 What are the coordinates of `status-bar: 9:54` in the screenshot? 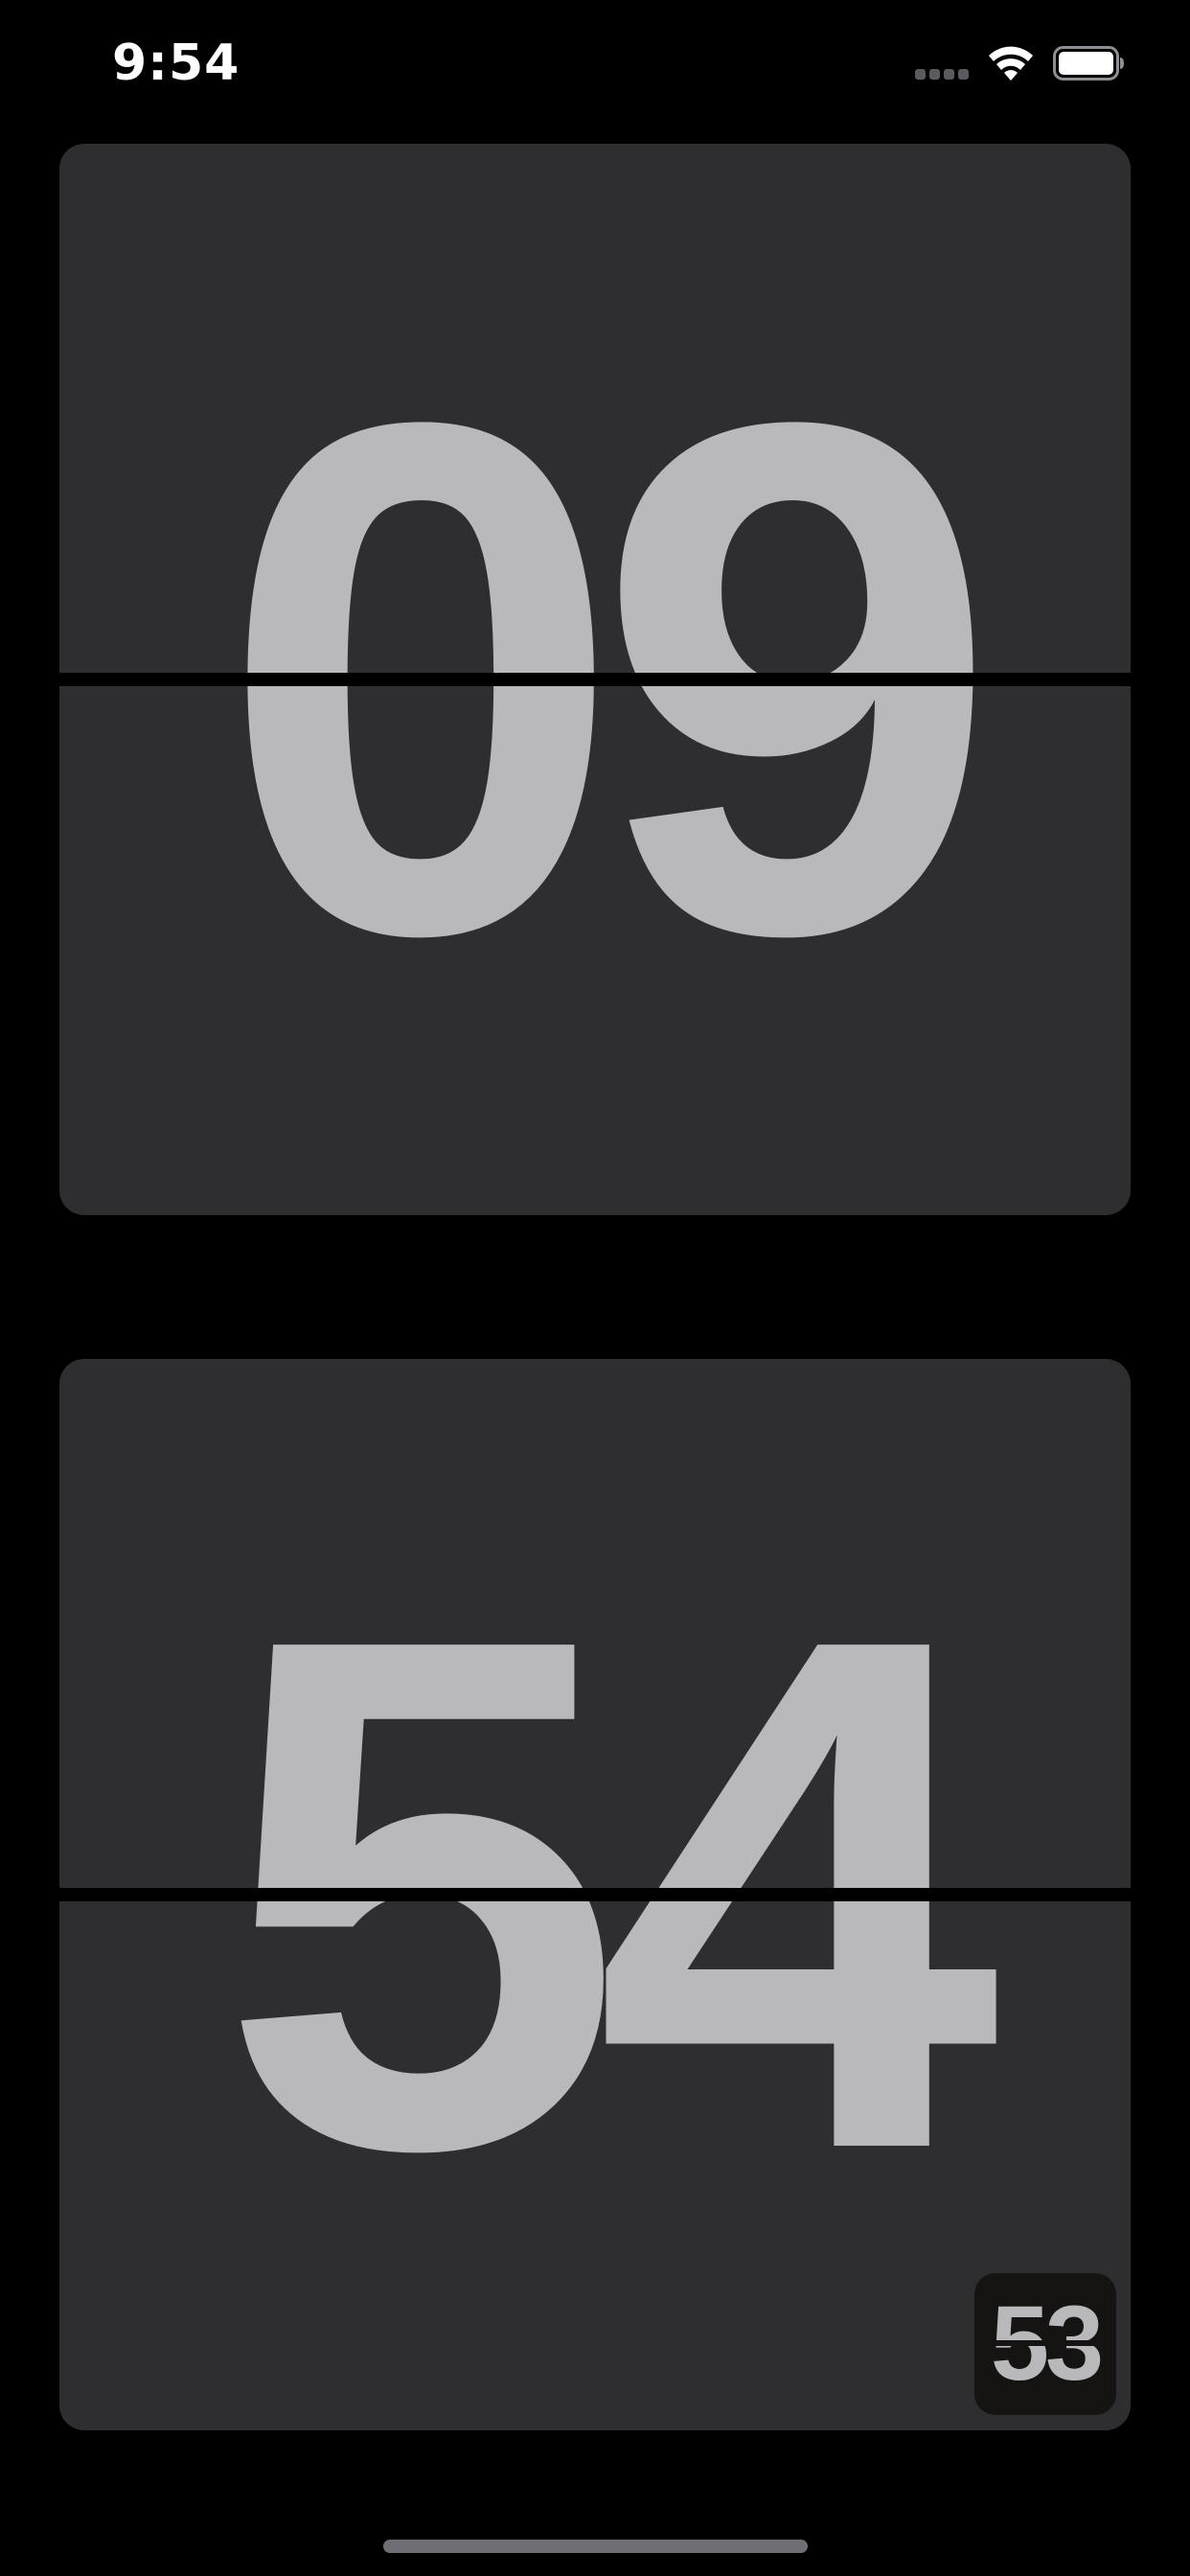 It's located at (595, 67).